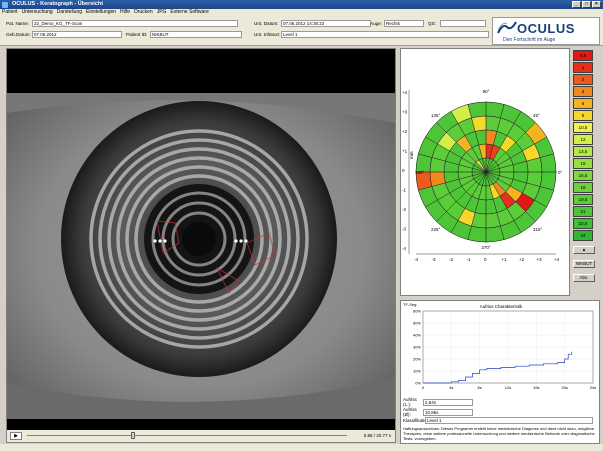  Describe the element at coordinates (132, 435) in the screenshot. I see `video-scrubber-thumb` at that location.